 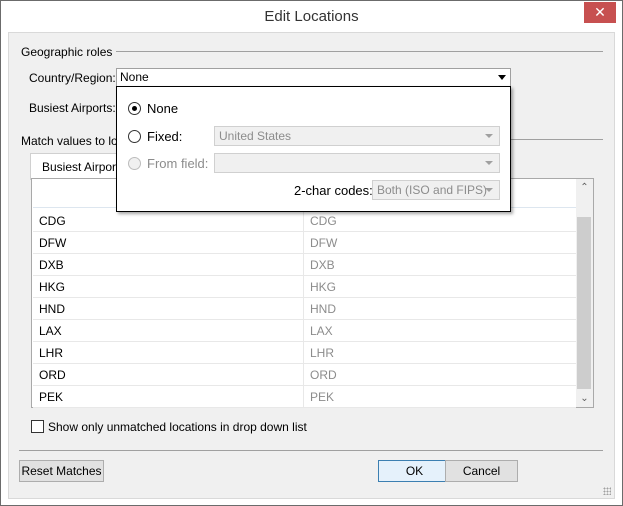 I want to click on row-value: CDG, so click(x=52, y=221).